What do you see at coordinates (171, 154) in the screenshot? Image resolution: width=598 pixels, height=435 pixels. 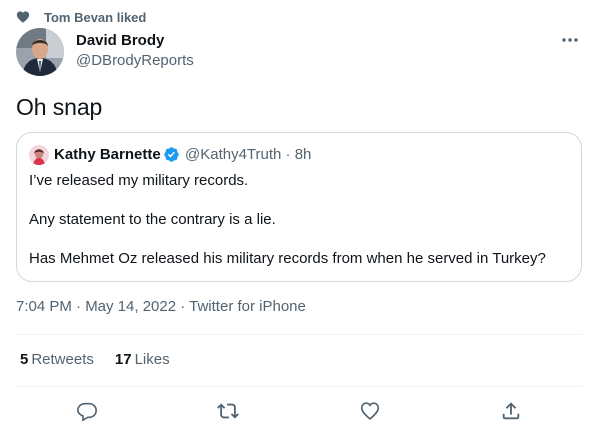 I see `verified-icon` at bounding box center [171, 154].